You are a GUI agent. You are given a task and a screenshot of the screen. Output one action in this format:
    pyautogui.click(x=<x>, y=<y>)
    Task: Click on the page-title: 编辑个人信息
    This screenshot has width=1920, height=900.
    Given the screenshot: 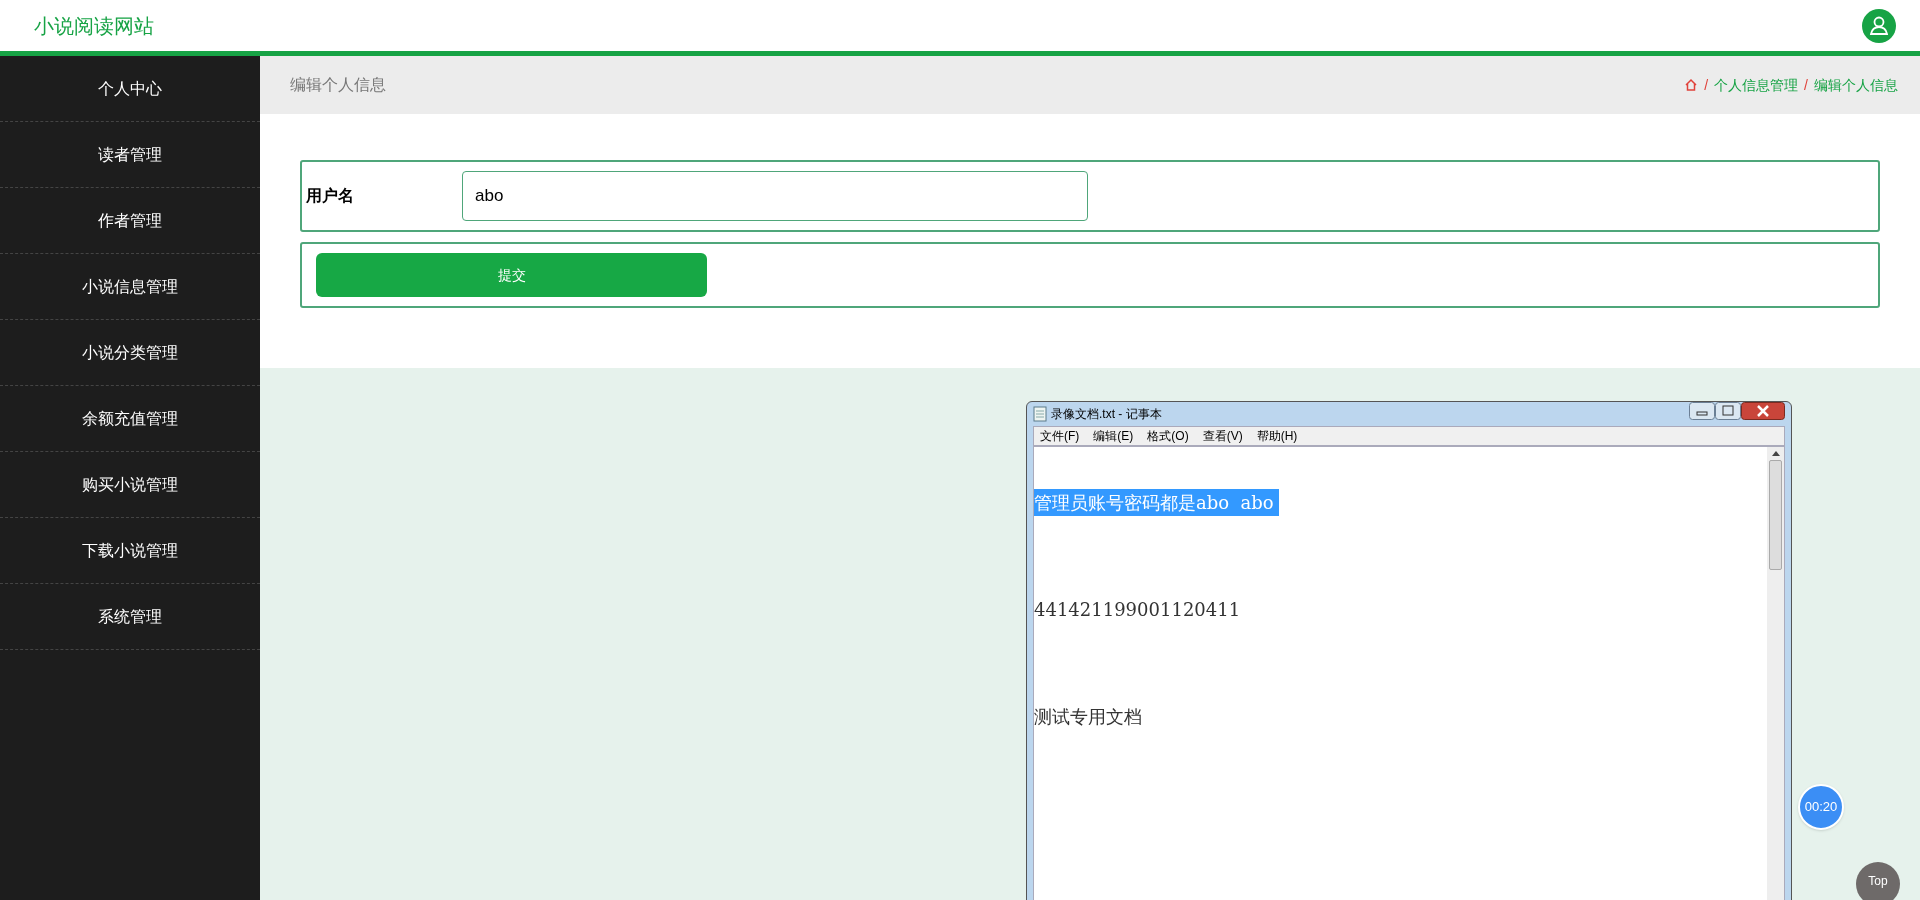 What is the action you would take?
    pyautogui.click(x=338, y=85)
    